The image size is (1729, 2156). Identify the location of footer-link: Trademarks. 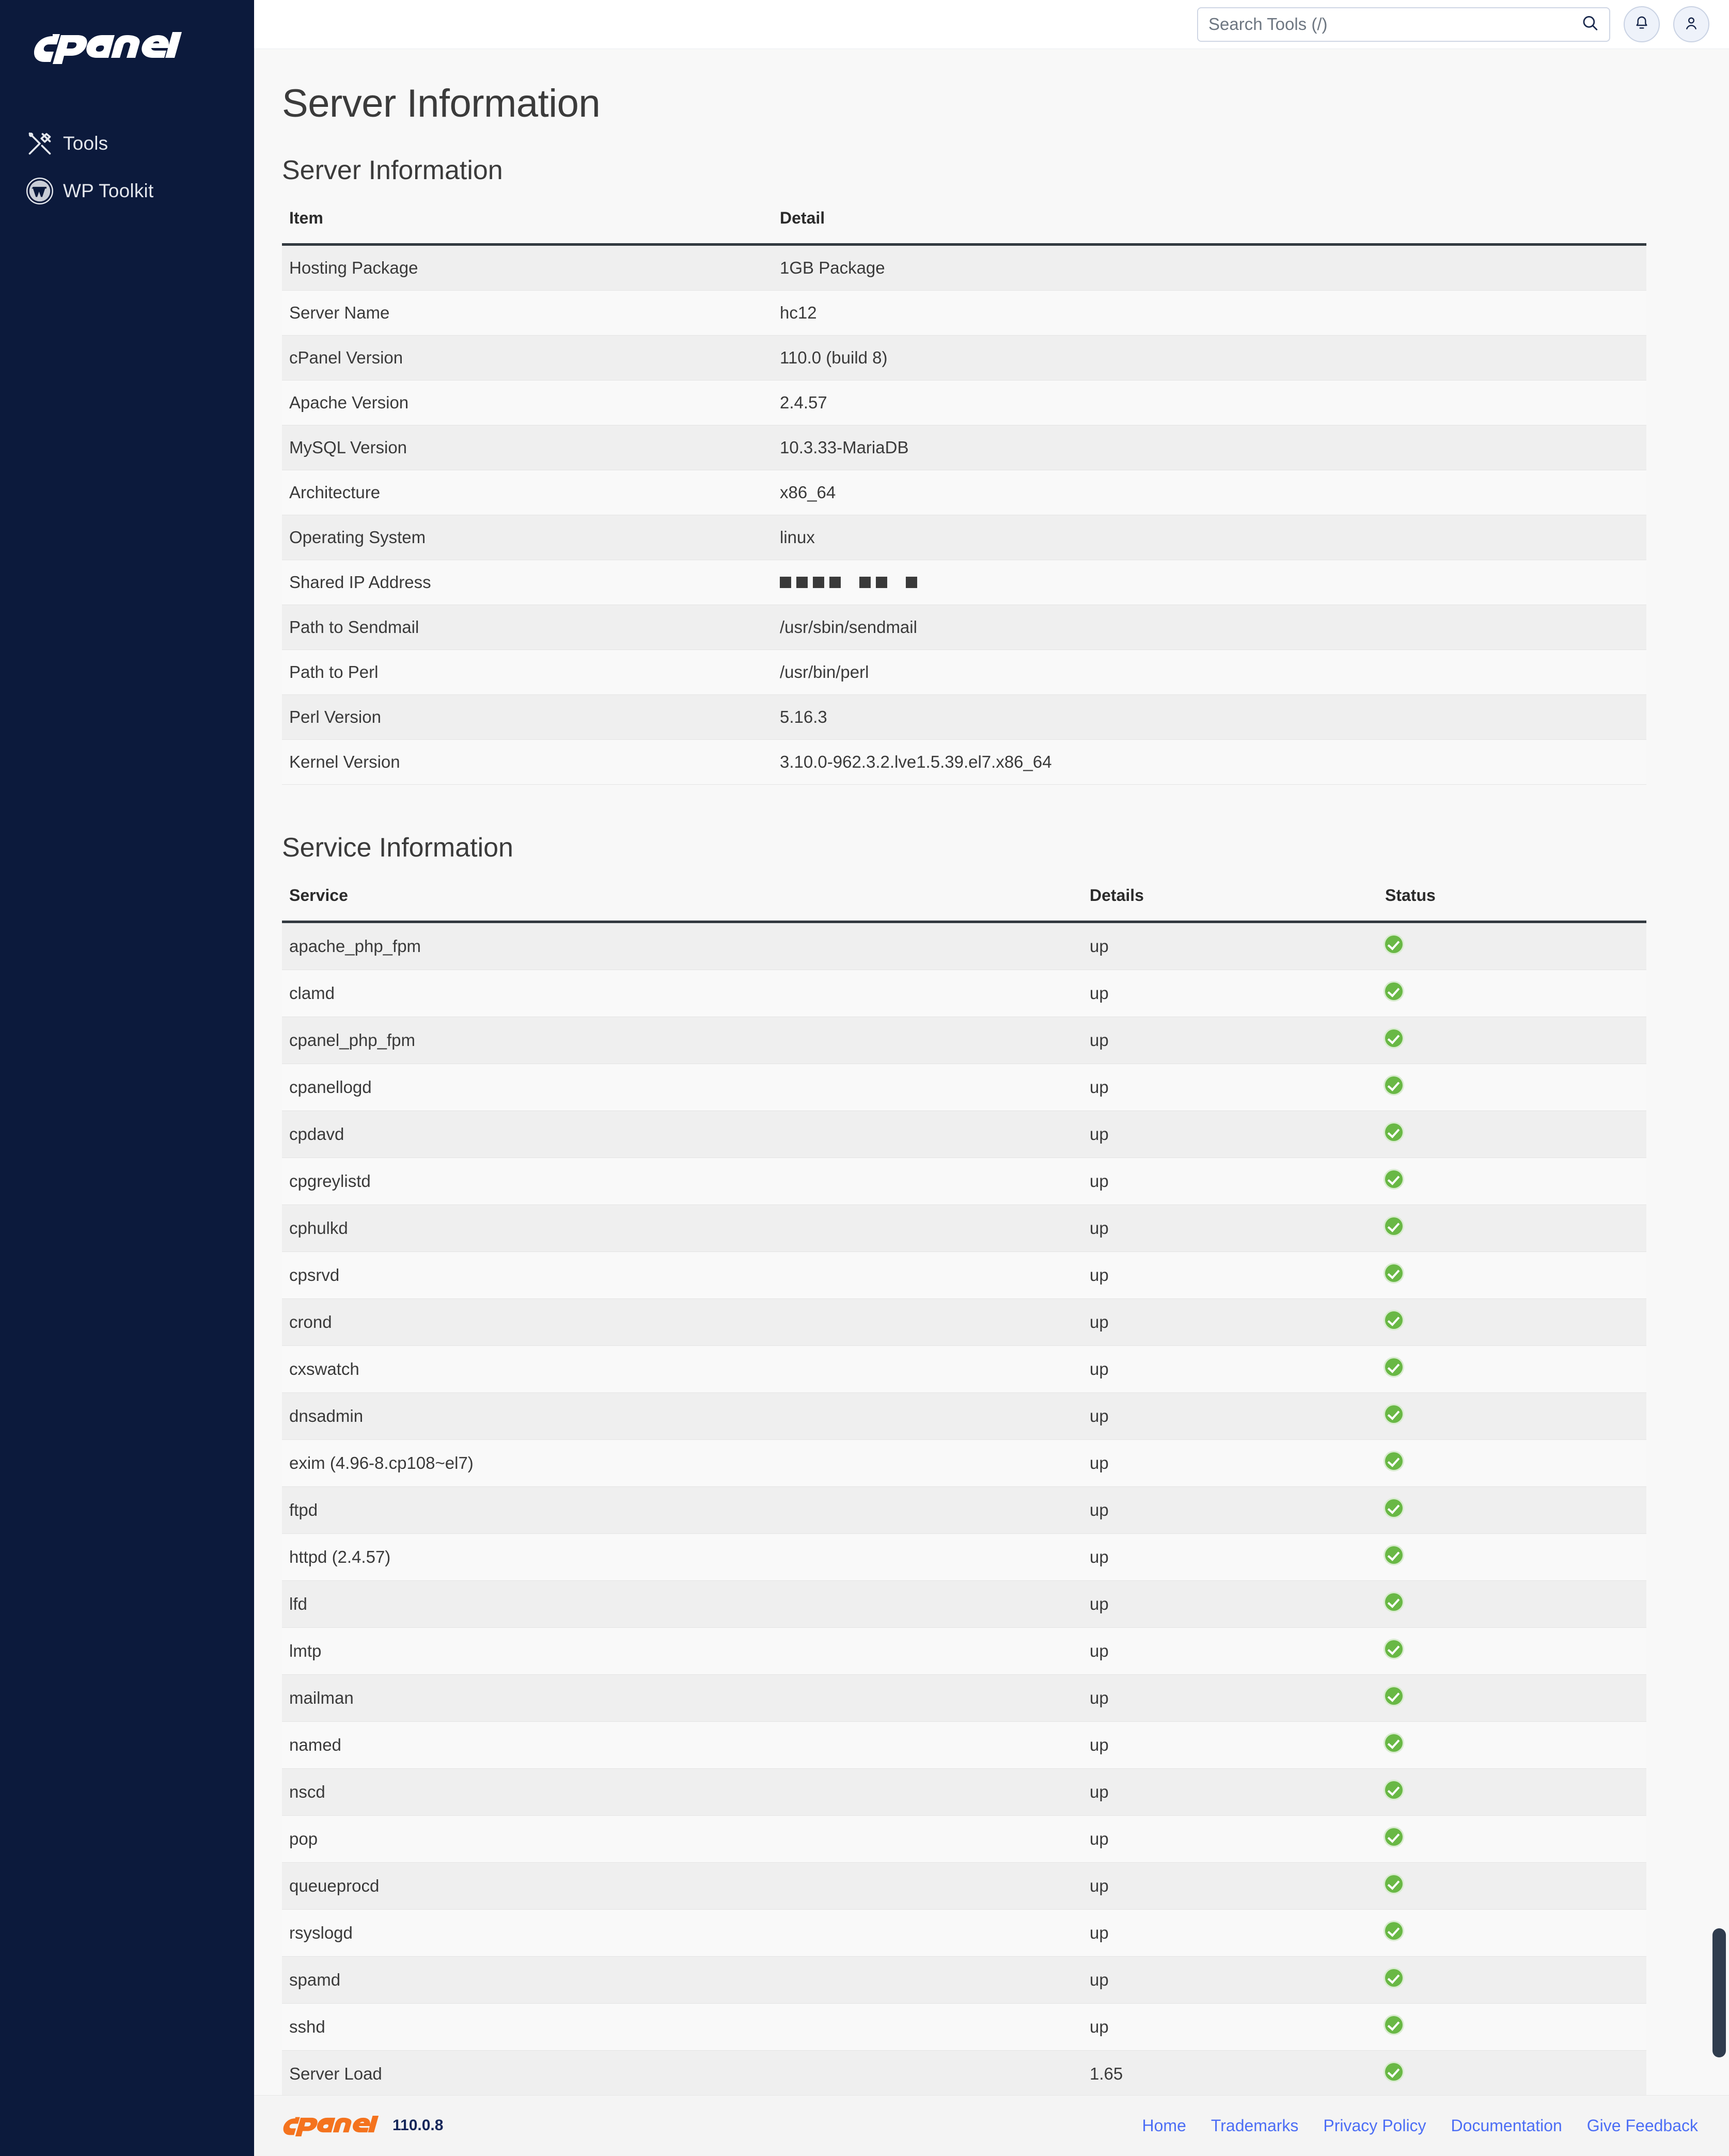
(1255, 2125).